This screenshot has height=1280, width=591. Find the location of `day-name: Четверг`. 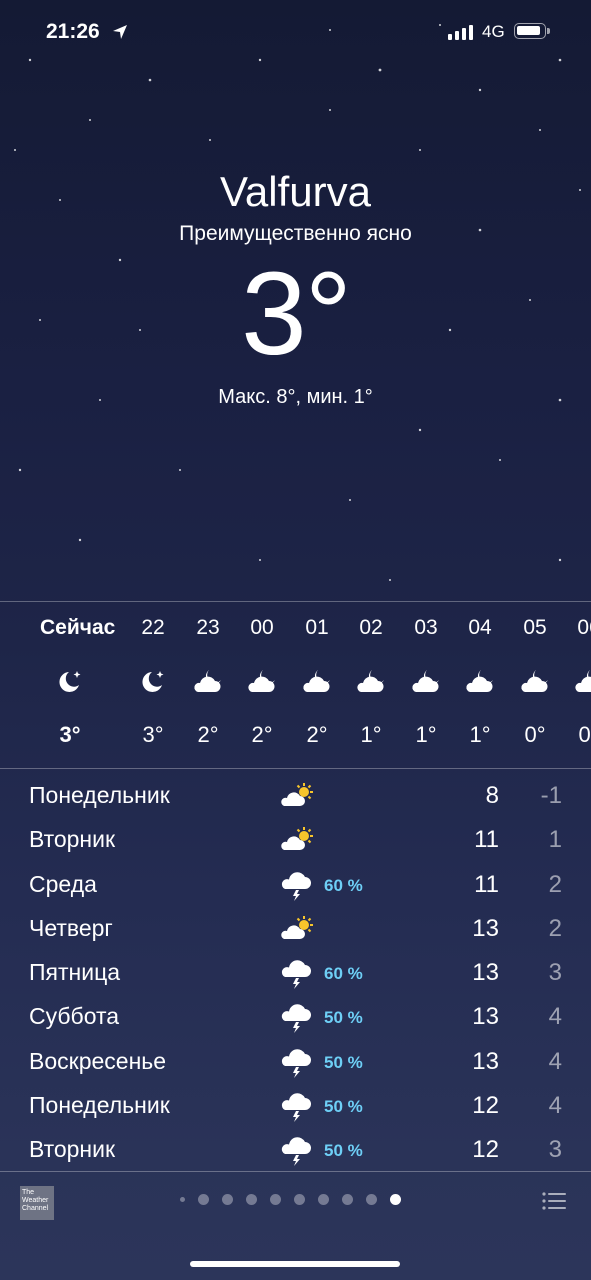

day-name: Четверг is located at coordinates (71, 927).